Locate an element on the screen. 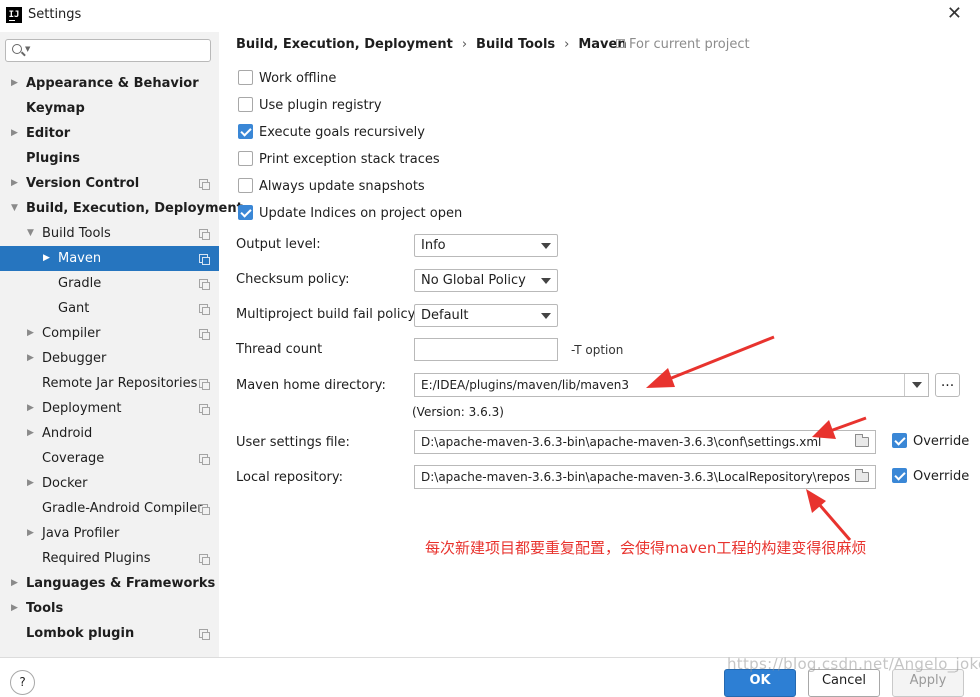 This screenshot has height=697, width=980. sidebar-item-debugger: ▶ Debugger is located at coordinates (109, 358).